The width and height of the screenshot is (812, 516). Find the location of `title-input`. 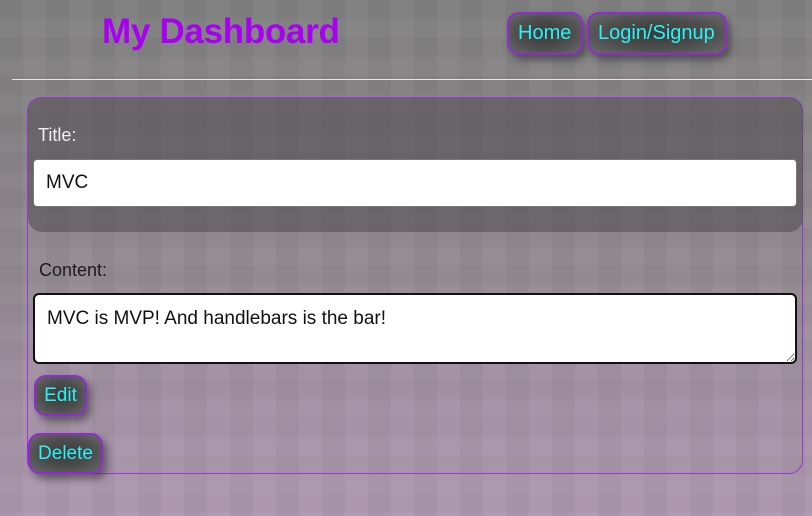

title-input is located at coordinates (415, 183).